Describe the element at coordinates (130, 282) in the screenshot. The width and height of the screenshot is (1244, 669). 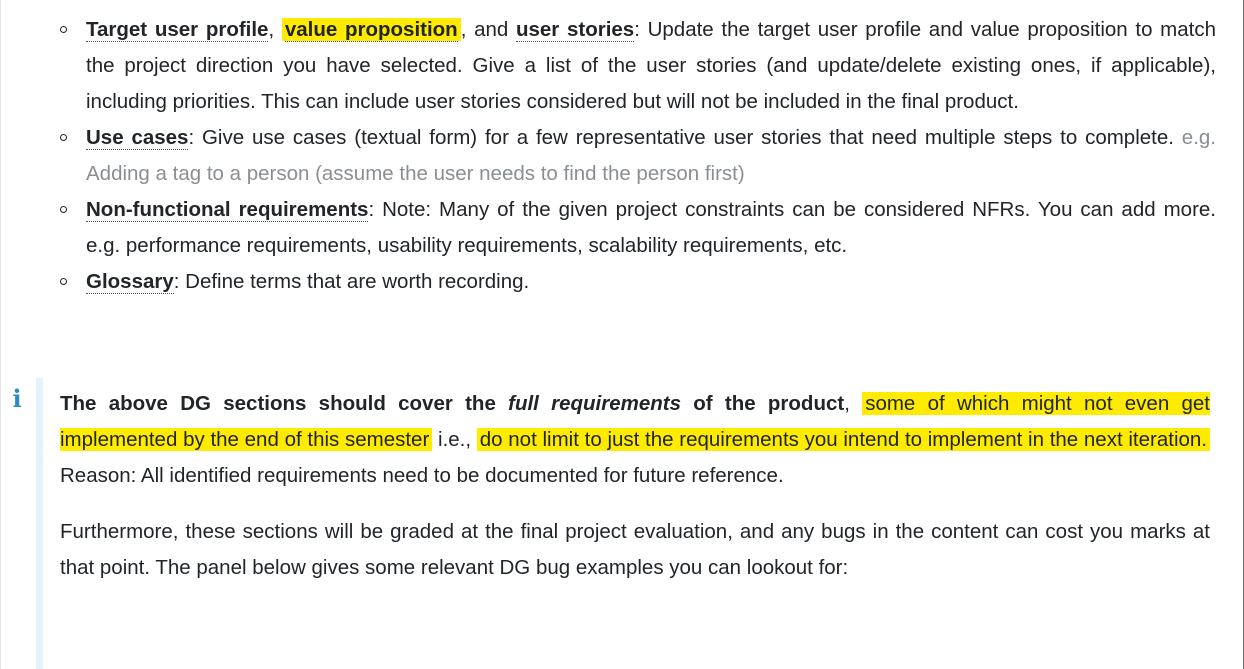
I see `tooltip-term-glossary: Glossary` at that location.